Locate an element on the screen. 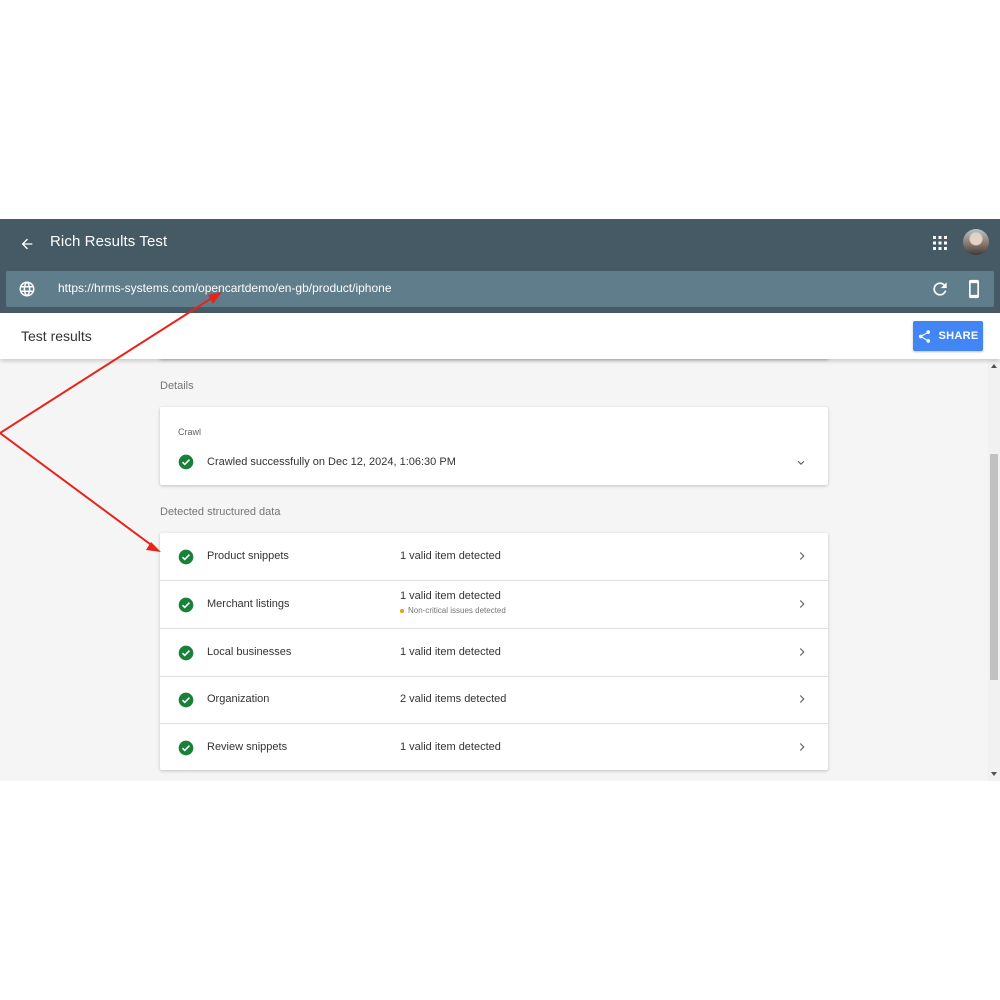 The width and height of the screenshot is (1000, 1000). warning-dot-icon is located at coordinates (402, 610).